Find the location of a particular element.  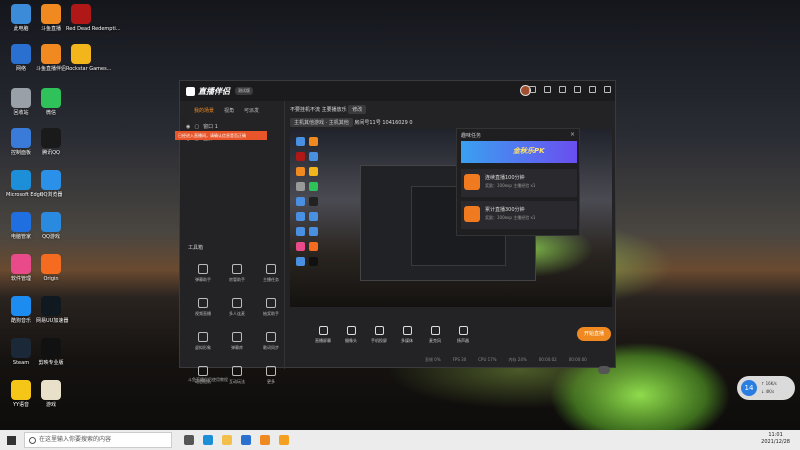

shortcut-label: 电脑管家 is located at coordinates (20, 237).